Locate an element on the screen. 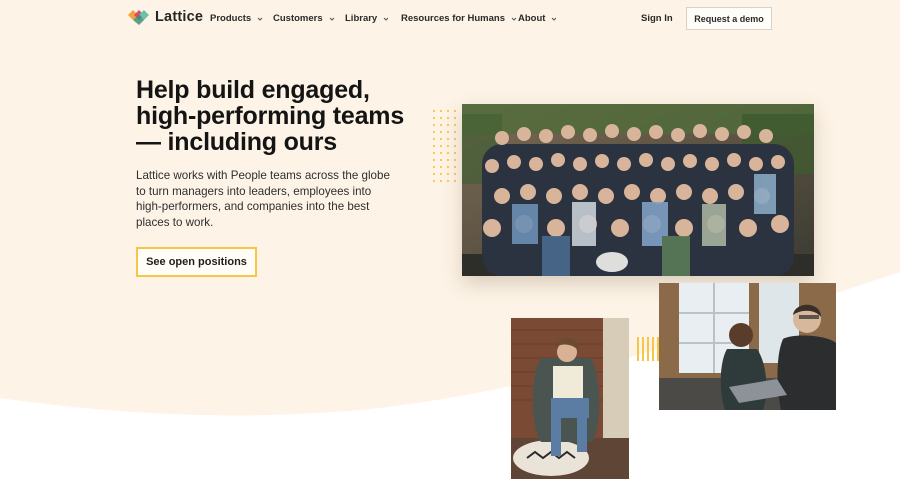  menu-item-label: Resources for Humans is located at coordinates (453, 18).